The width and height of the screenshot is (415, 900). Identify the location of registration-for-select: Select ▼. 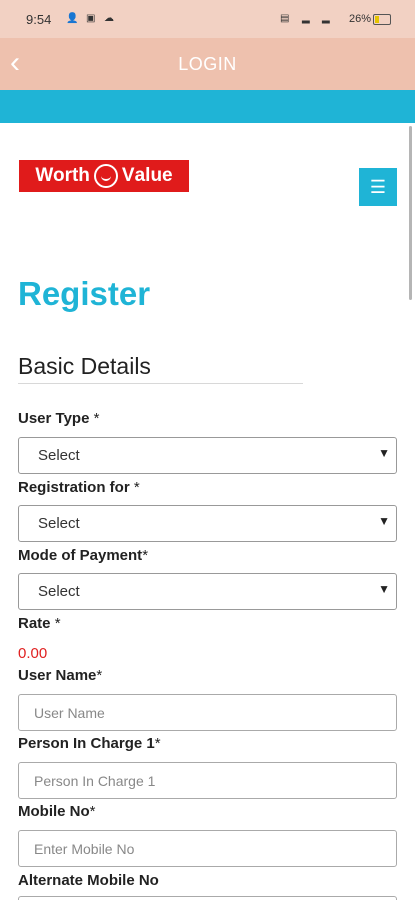
(207, 523).